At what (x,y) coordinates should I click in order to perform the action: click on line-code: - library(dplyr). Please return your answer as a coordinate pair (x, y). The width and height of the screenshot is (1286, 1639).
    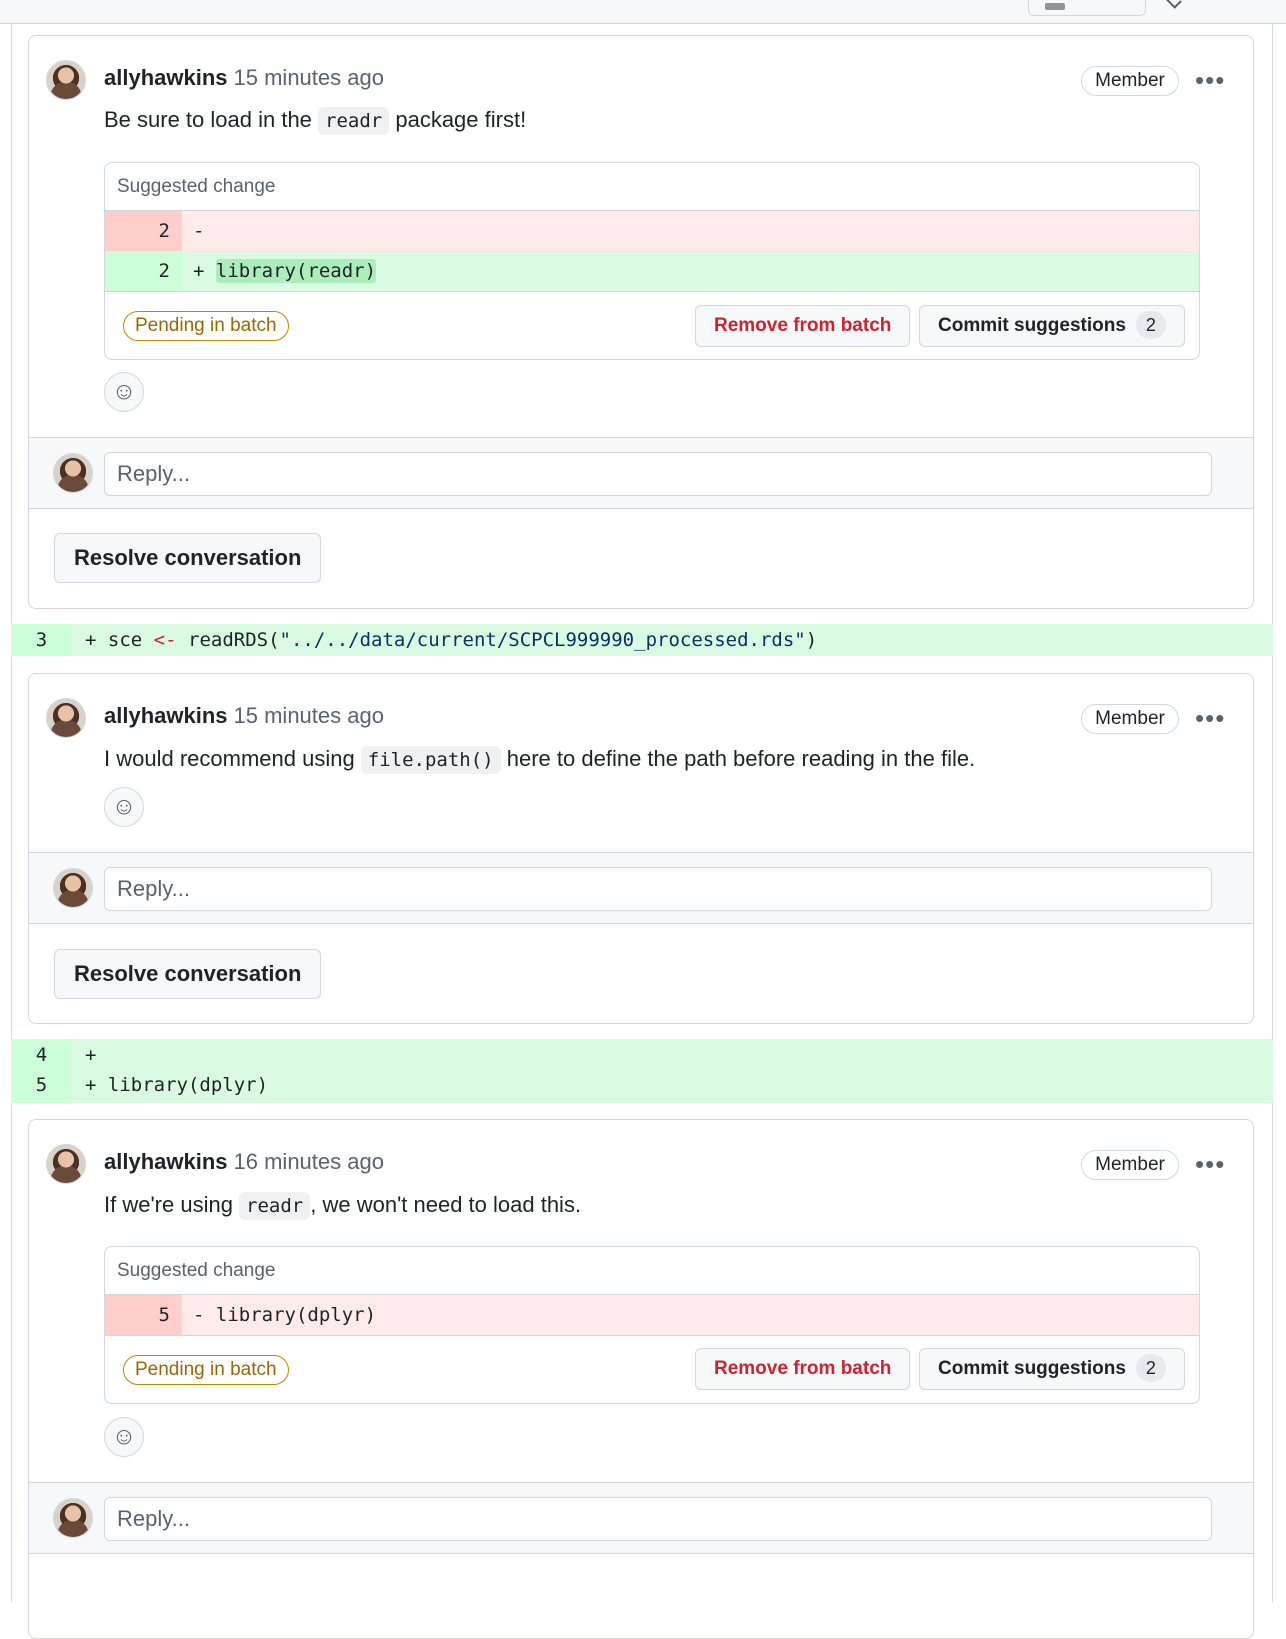
    Looking at the image, I should click on (284, 1315).